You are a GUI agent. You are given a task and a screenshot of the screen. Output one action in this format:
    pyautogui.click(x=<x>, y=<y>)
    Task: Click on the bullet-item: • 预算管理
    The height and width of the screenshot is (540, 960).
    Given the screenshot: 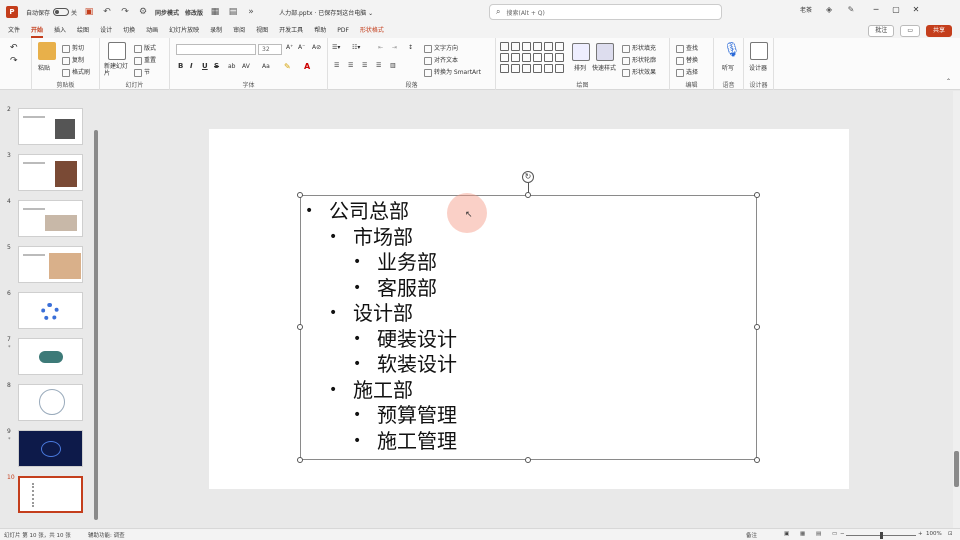 What is the action you would take?
    pyautogui.click(x=405, y=415)
    